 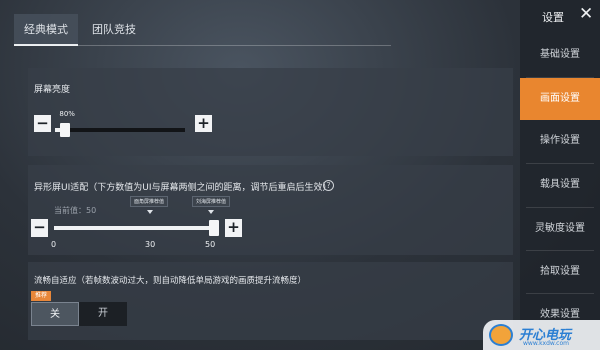 What do you see at coordinates (233, 228) in the screenshot?
I see `notch-increase-button: +` at bounding box center [233, 228].